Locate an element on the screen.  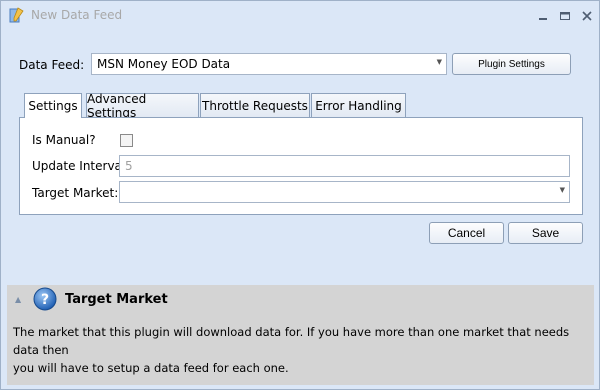
update-interval-label: Update Interval: is located at coordinates (81, 166).